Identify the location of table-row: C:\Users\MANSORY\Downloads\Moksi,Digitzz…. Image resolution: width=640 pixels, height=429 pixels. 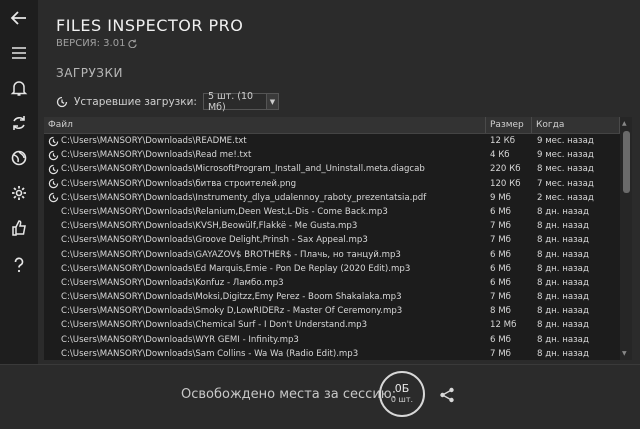
(338, 297).